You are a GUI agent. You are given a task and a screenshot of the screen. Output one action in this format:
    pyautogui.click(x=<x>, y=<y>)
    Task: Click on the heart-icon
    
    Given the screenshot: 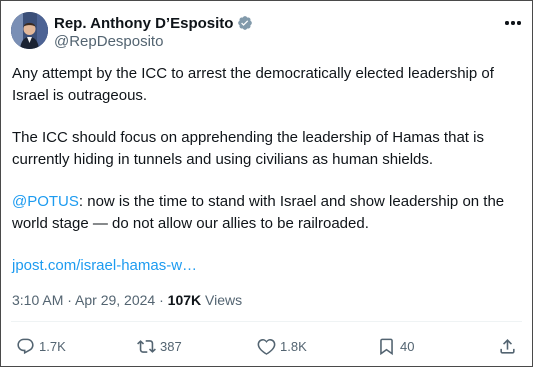 What is the action you would take?
    pyautogui.click(x=266, y=346)
    